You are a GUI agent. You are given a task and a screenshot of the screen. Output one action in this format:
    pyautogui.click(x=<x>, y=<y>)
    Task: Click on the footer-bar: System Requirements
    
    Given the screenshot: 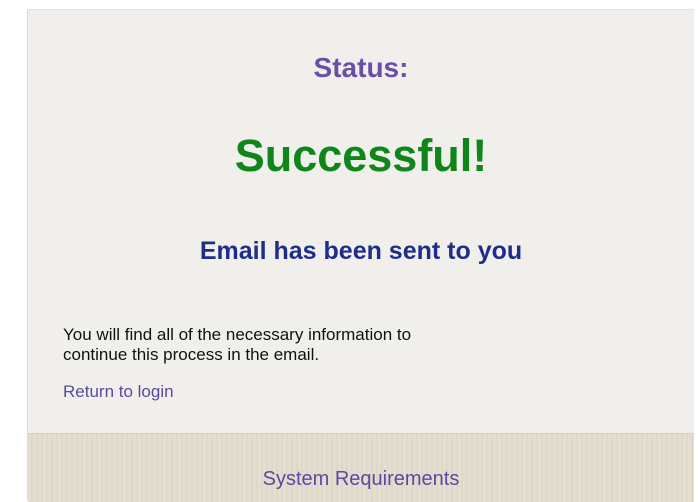 What is the action you would take?
    pyautogui.click(x=361, y=467)
    